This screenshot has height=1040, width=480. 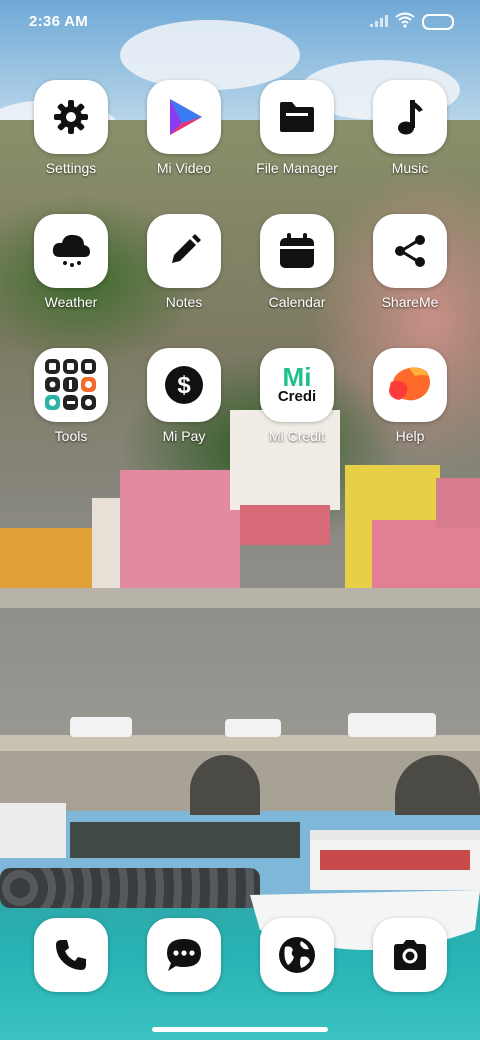 I want to click on app-label: File Manager, so click(x=297, y=168).